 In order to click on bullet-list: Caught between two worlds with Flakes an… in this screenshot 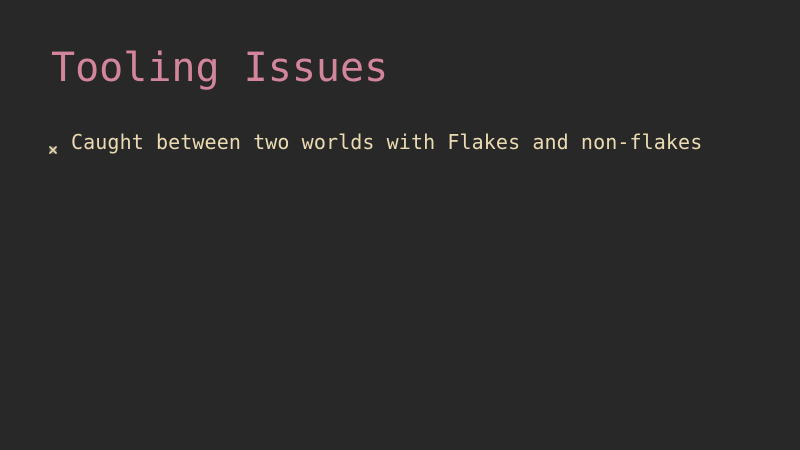, I will do `click(375, 142)`.